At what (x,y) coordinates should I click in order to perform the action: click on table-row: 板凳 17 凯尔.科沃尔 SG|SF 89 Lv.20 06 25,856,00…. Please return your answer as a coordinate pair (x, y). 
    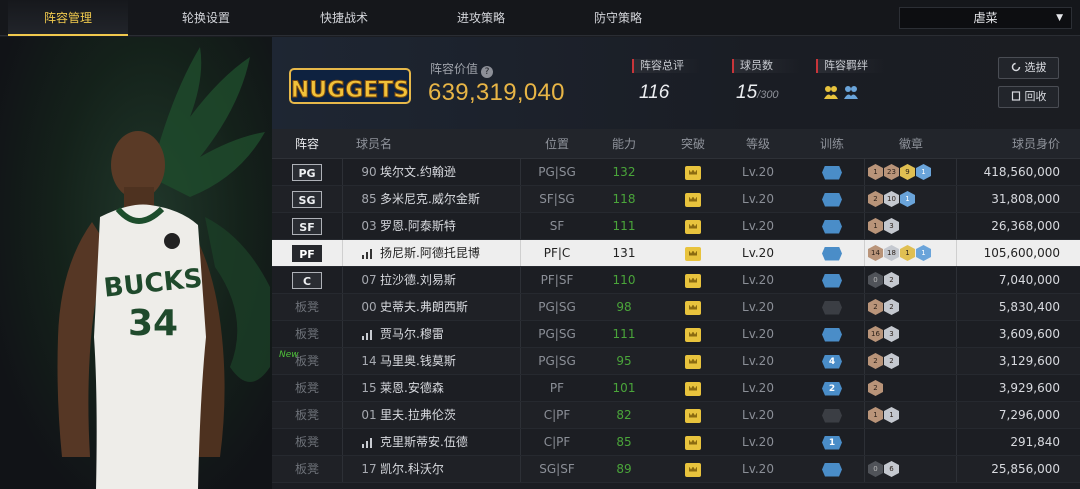
    Looking at the image, I should click on (676, 469).